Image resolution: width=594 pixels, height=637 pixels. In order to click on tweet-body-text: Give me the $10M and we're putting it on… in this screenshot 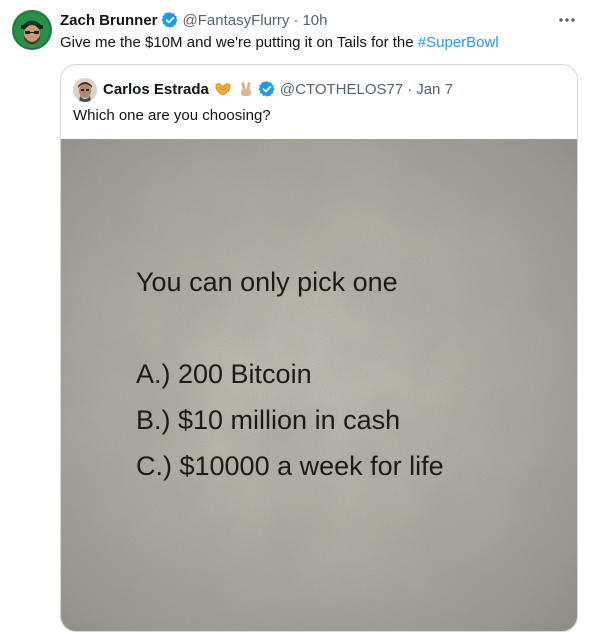, I will do `click(239, 42)`.